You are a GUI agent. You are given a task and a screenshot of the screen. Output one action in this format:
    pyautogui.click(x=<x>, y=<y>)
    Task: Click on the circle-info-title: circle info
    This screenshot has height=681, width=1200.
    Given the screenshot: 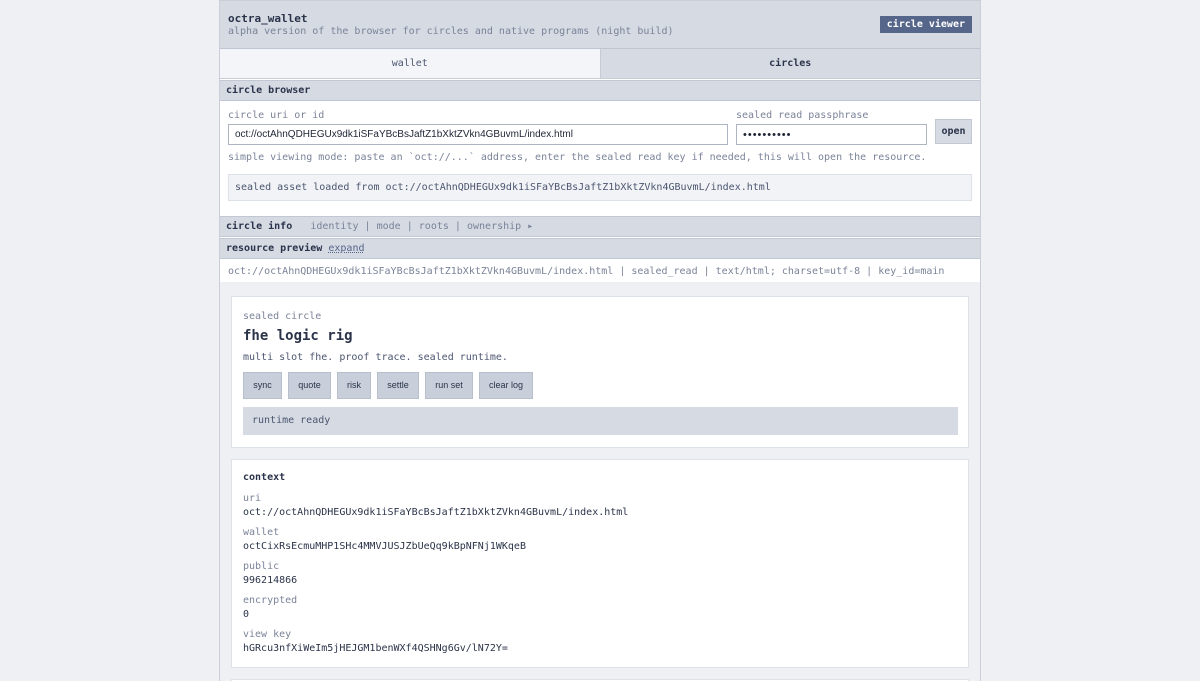 What is the action you would take?
    pyautogui.click(x=259, y=226)
    